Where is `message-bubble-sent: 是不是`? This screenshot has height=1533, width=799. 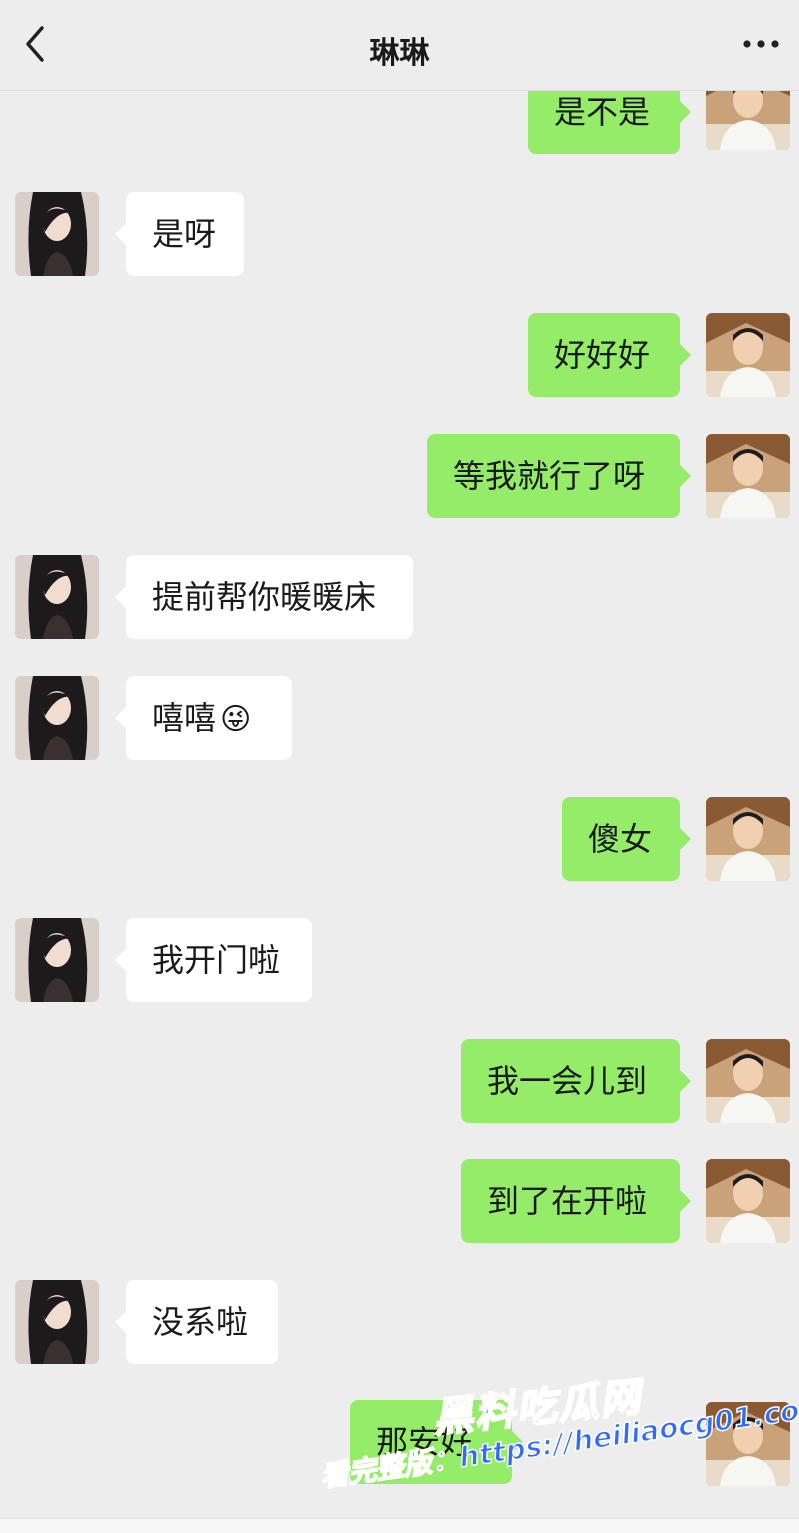
message-bubble-sent: 是不是 is located at coordinates (609, 122).